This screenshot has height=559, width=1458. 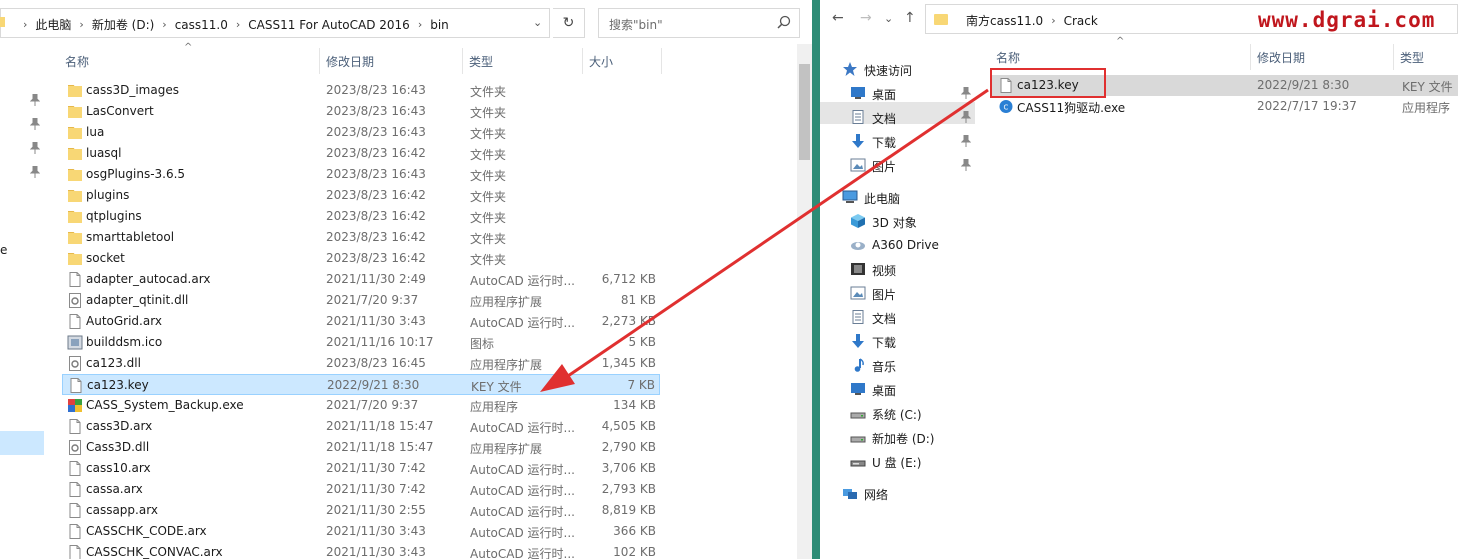 What do you see at coordinates (884, 367) in the screenshot?
I see `nav-item-label: 音乐` at bounding box center [884, 367].